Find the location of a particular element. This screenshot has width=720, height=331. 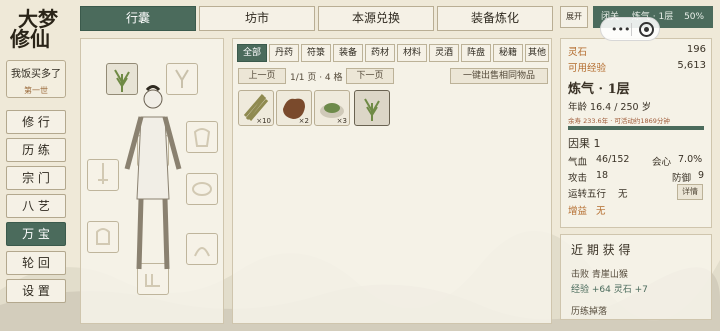

miniapp-capsule: ••• is located at coordinates (630, 29).